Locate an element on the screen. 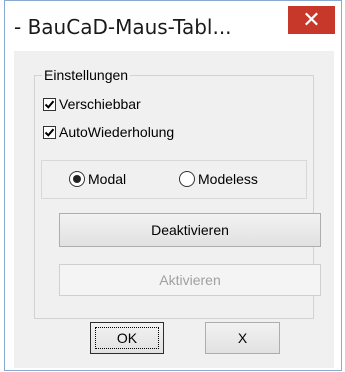  checkbox-autowiederholung: AutoWiederholung is located at coordinates (108, 132).